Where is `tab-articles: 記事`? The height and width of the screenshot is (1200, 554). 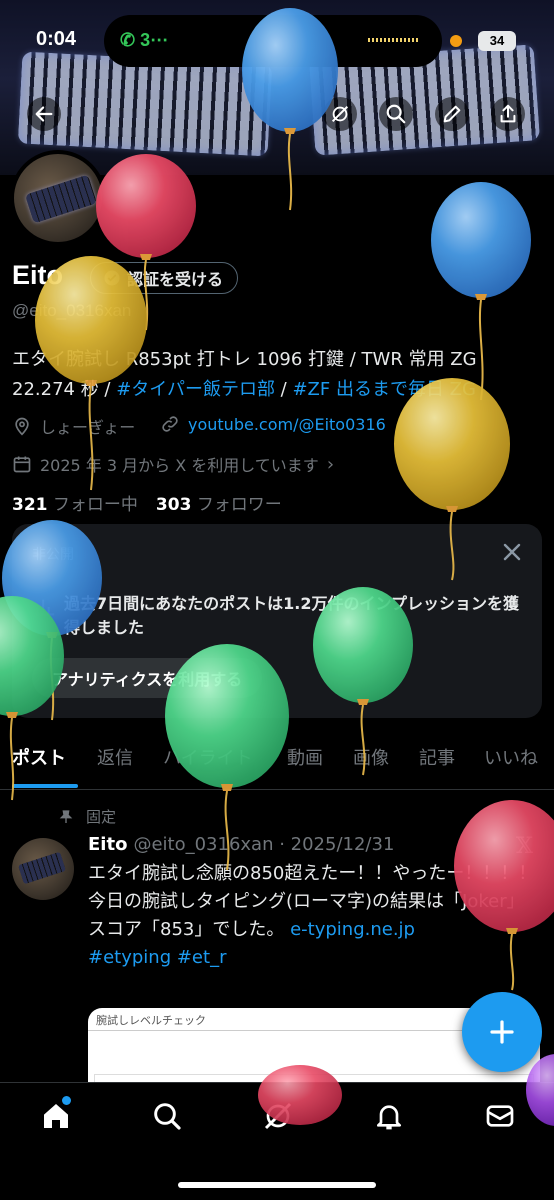 tab-articles: 記事 is located at coordinates (437, 757).